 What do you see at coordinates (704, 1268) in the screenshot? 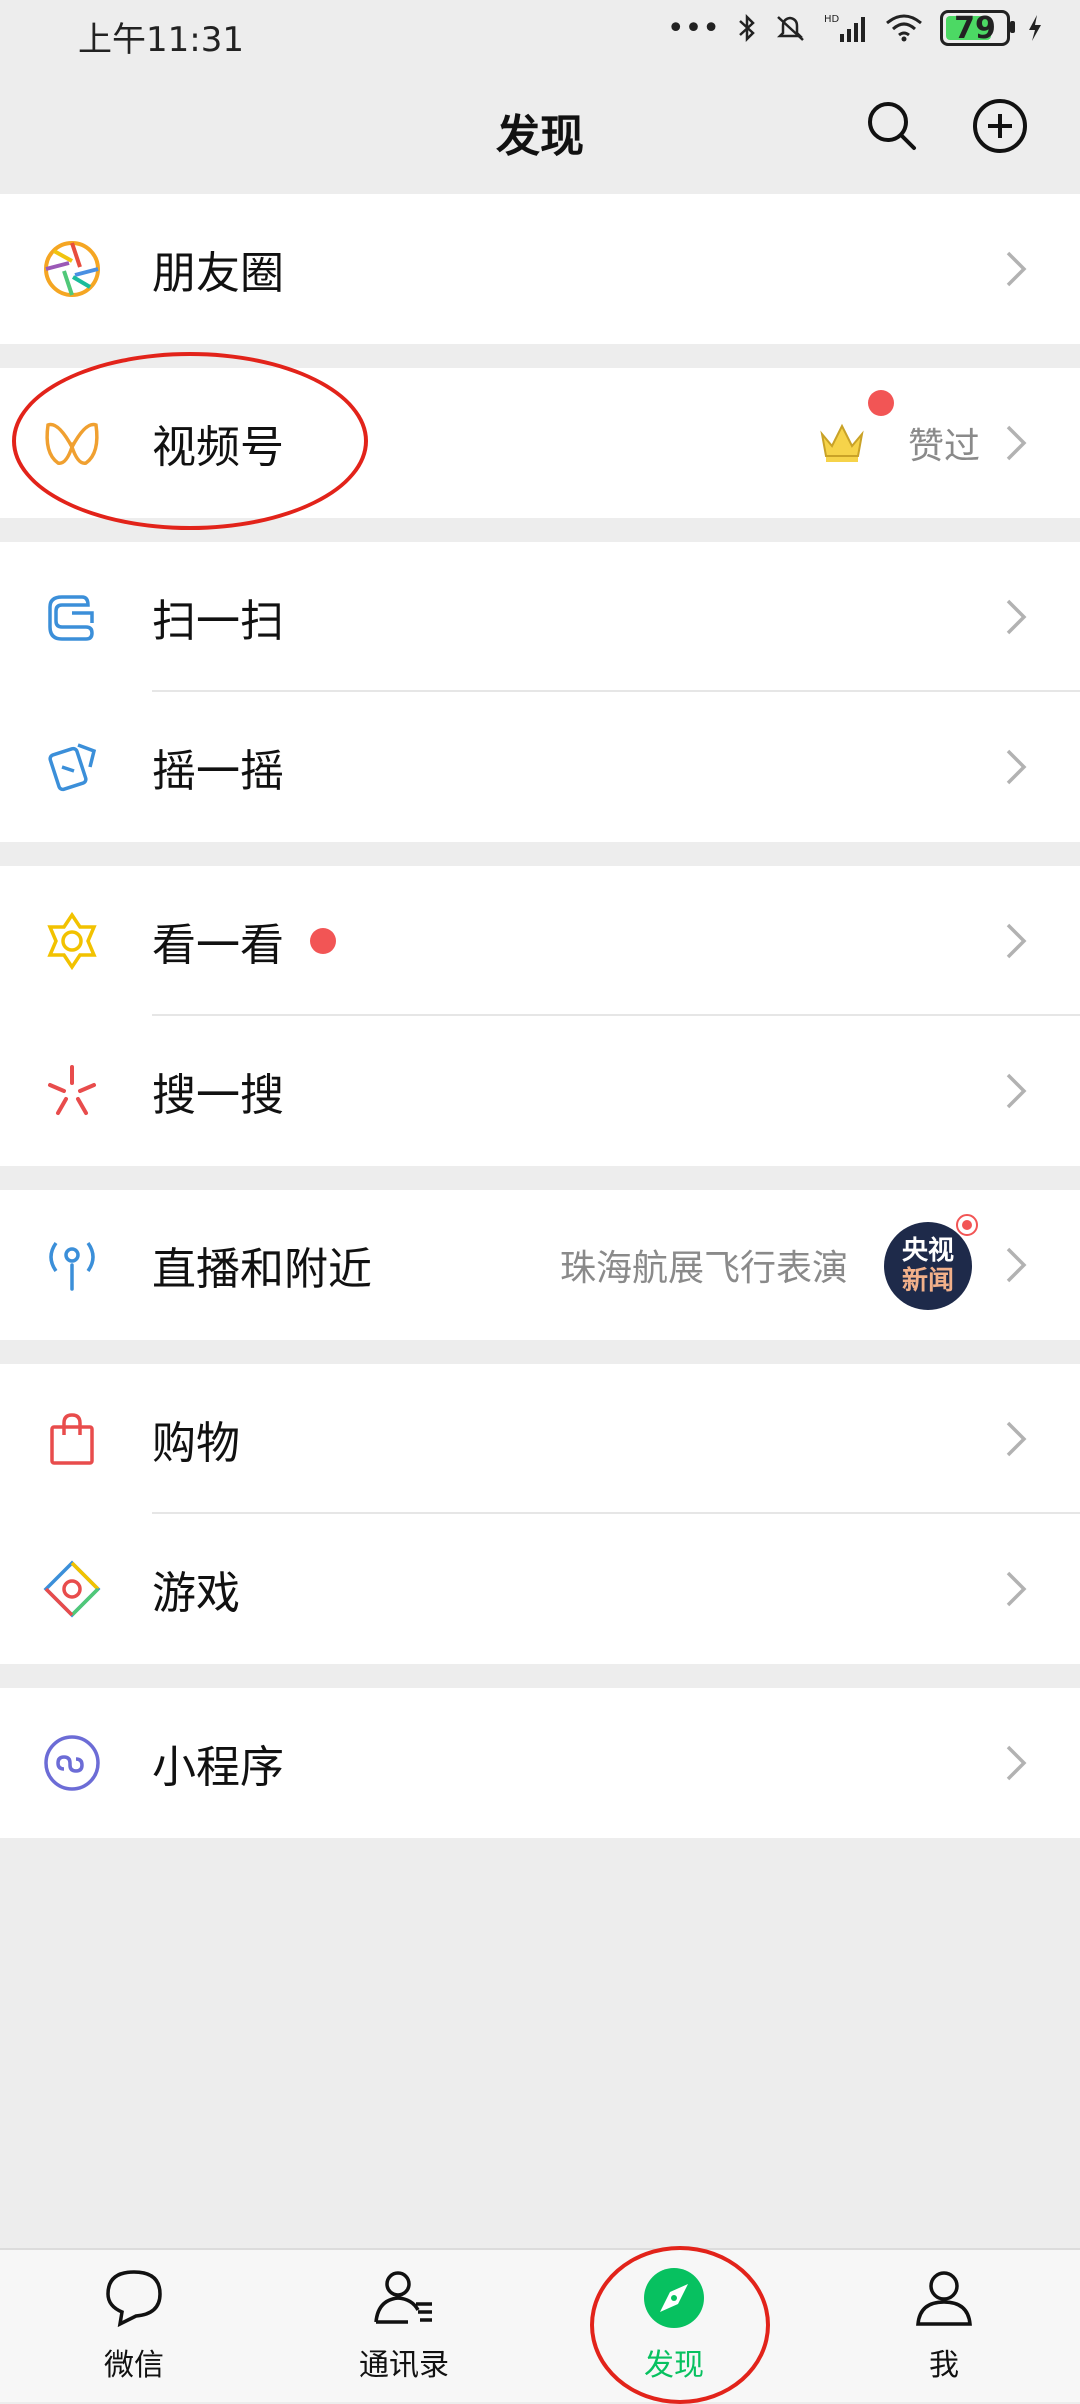
I see `live-nearby-subtitle: 珠海航展飞行表演` at bounding box center [704, 1268].